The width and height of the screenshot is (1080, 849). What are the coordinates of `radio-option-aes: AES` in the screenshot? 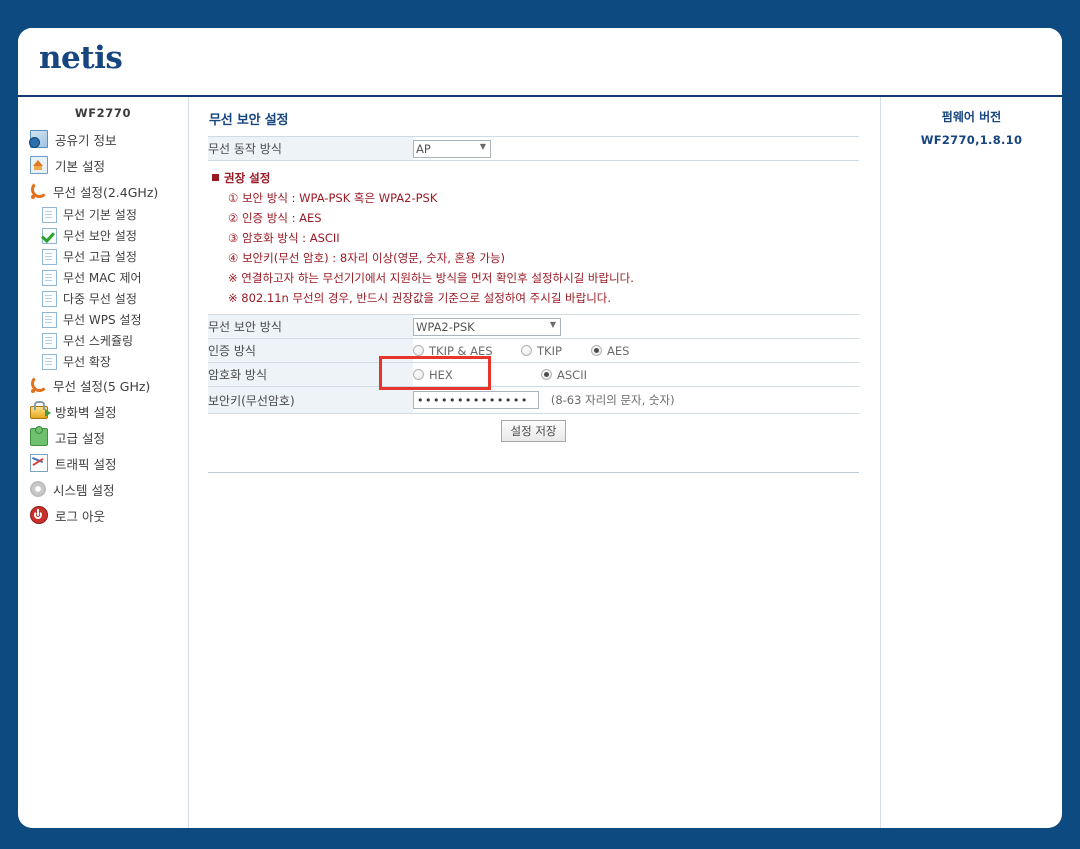 It's located at (621, 351).